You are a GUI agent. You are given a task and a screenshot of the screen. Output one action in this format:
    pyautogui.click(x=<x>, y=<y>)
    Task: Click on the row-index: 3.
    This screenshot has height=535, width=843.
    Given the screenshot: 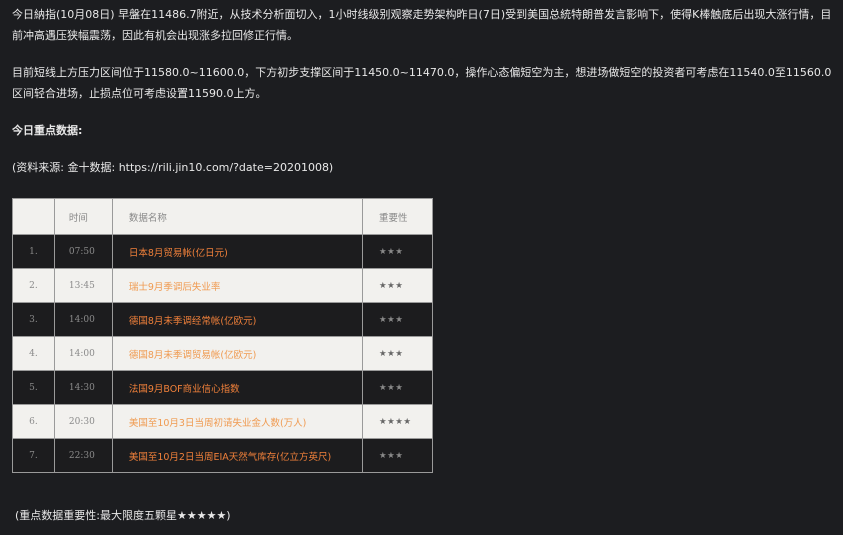 What is the action you would take?
    pyautogui.click(x=33, y=319)
    